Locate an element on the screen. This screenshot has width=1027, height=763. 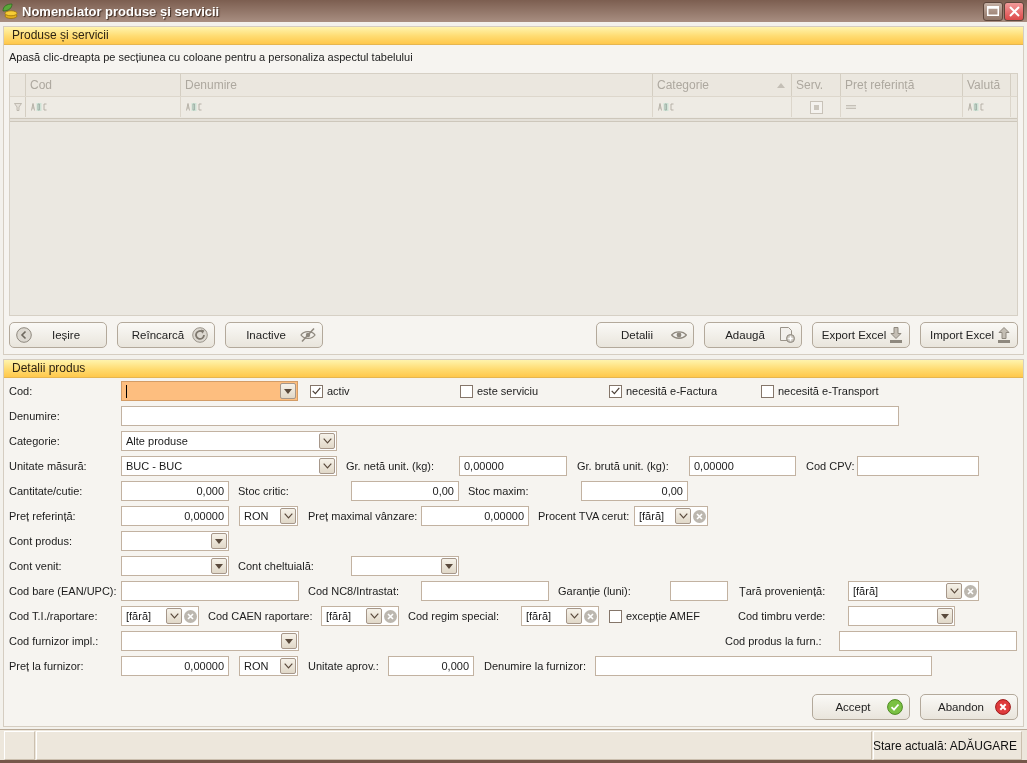
maximize-button is located at coordinates (993, 11).